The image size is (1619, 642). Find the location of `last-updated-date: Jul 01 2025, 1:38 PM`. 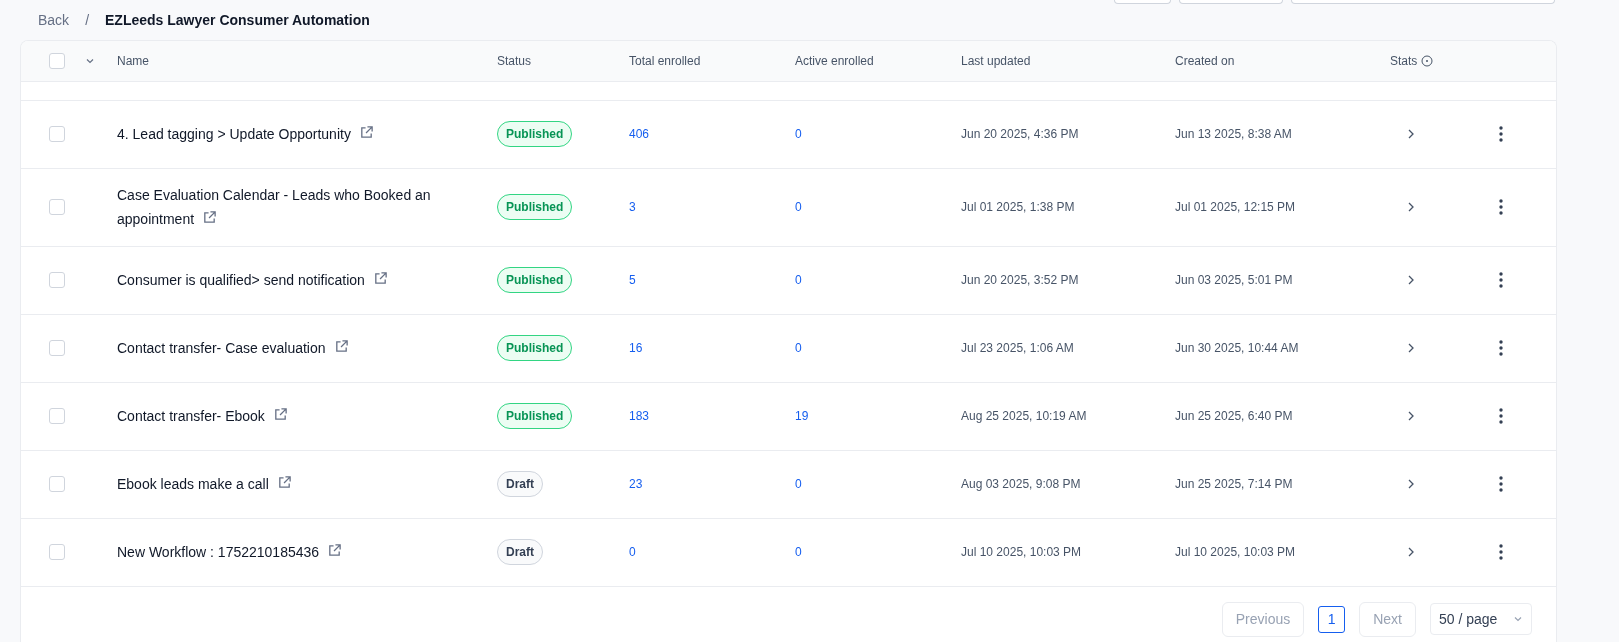

last-updated-date: Jul 01 2025, 1:38 PM is located at coordinates (1018, 207).